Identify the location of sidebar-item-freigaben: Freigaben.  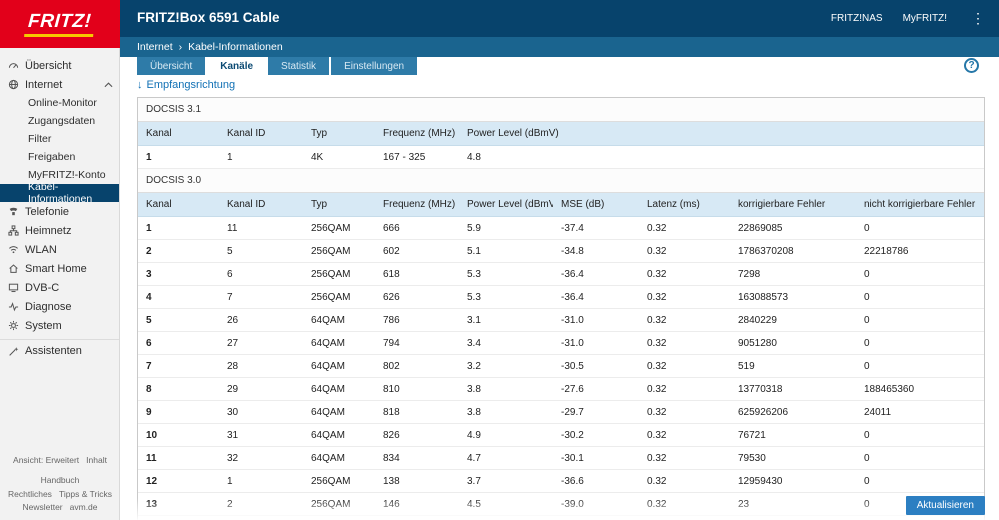
(59, 157).